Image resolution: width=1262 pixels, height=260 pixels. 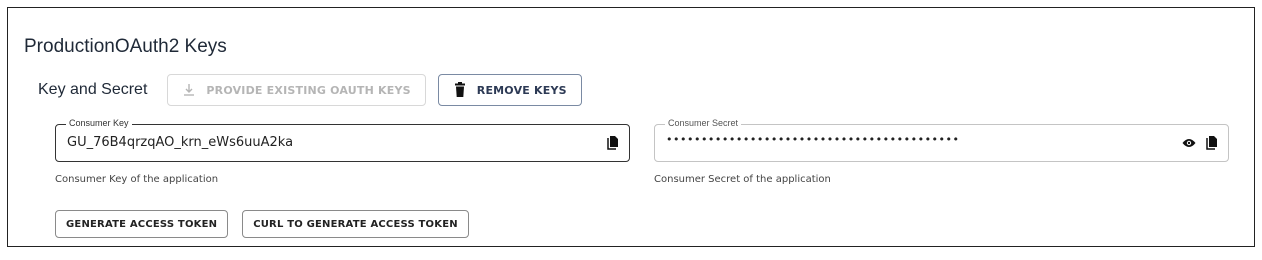 What do you see at coordinates (99, 123) in the screenshot?
I see `consumer-key-label: Consumer Key` at bounding box center [99, 123].